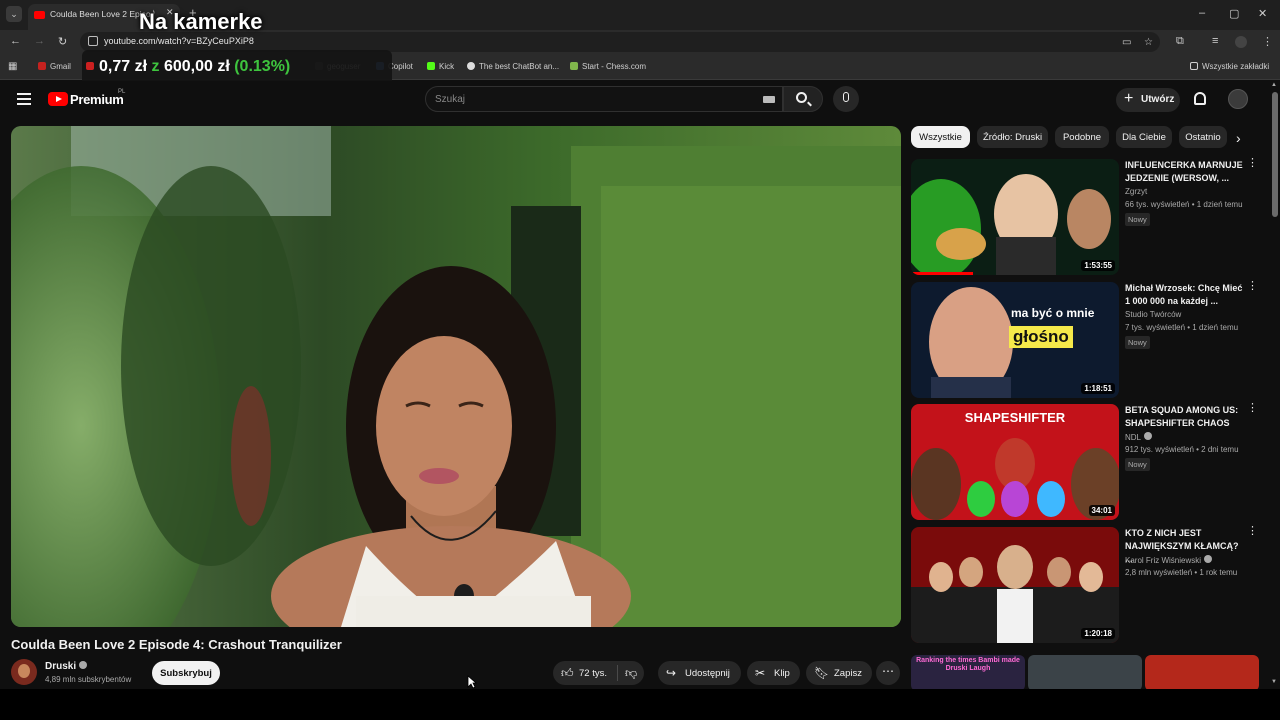  Describe the element at coordinates (839, 673) in the screenshot. I see `save-button: 🔖︎ Zapisz` at that location.